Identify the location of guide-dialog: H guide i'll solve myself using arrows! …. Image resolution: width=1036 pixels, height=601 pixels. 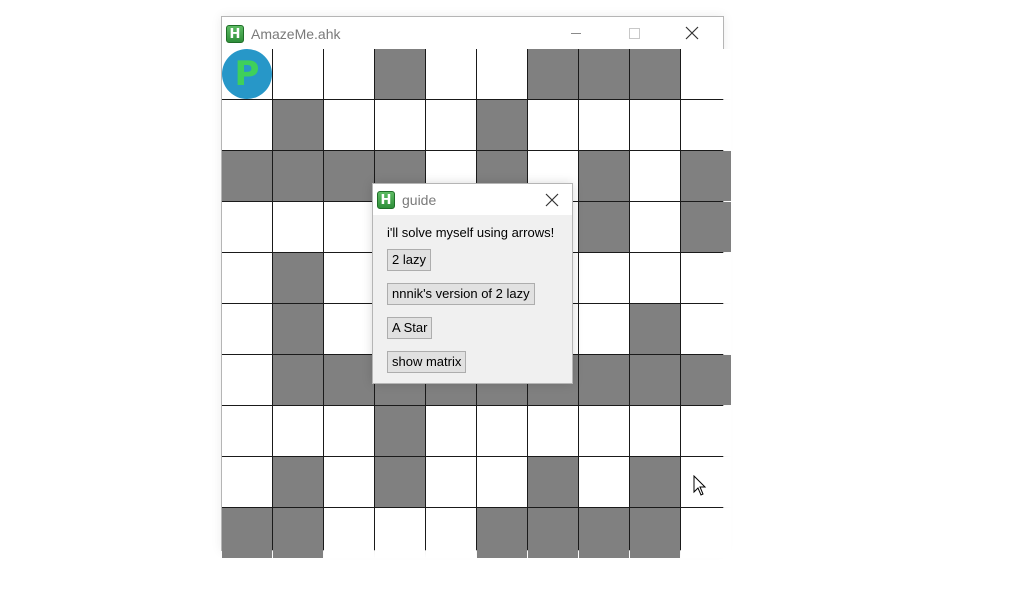
(472, 283).